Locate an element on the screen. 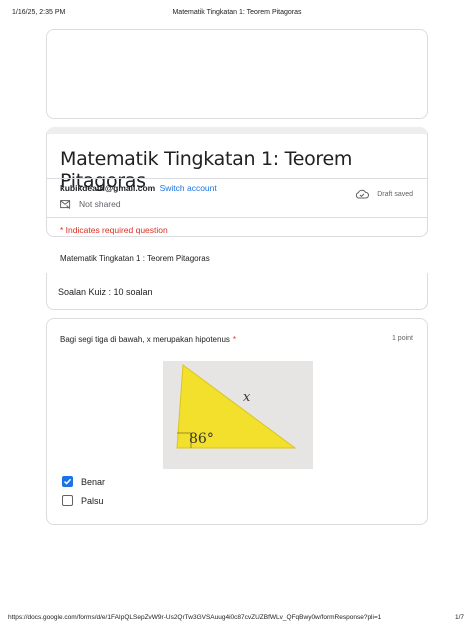 Image resolution: width=474 pixels, height=632 pixels. draft-saved-status: Draft saved is located at coordinates (384, 194).